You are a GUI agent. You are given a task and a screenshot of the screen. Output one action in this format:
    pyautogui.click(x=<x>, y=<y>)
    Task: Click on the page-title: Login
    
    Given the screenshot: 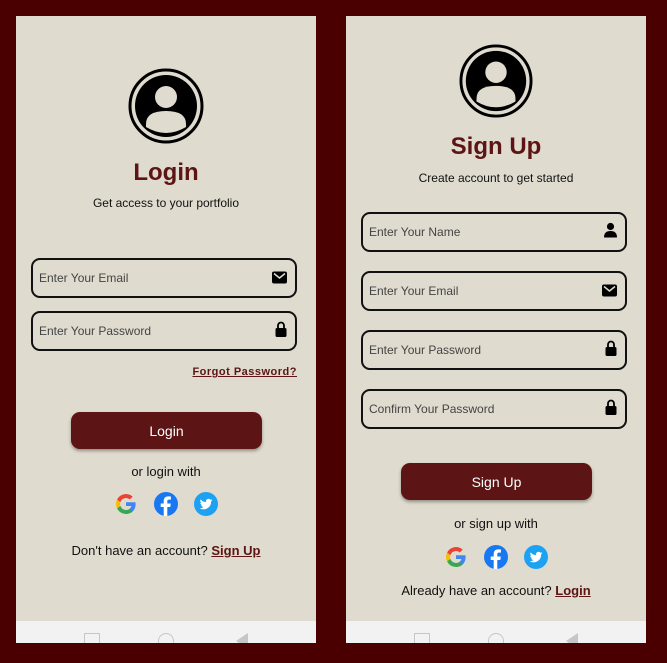 What is the action you would take?
    pyautogui.click(x=166, y=172)
    